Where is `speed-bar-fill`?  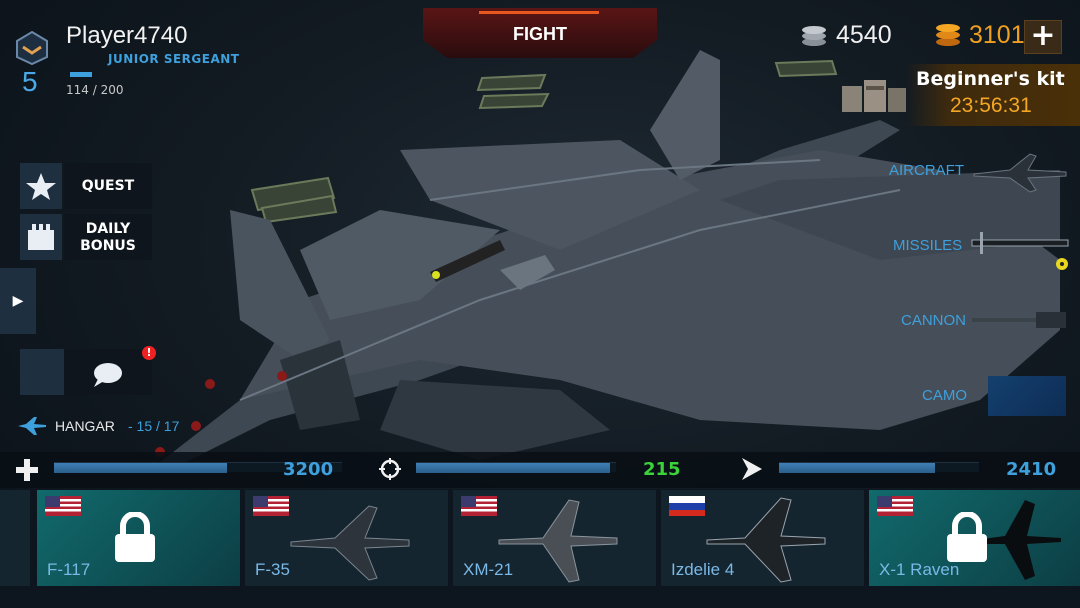 speed-bar-fill is located at coordinates (857, 468).